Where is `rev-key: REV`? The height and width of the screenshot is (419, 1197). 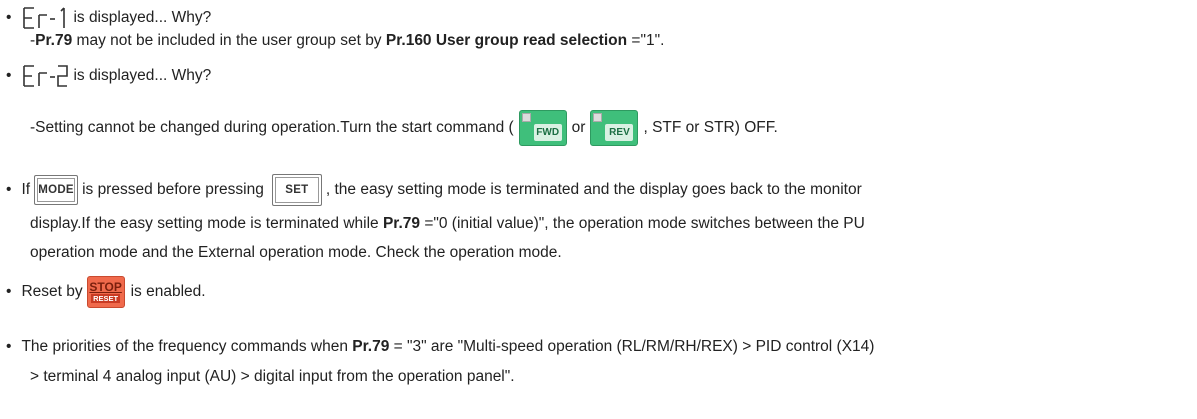
rev-key: REV is located at coordinates (614, 128).